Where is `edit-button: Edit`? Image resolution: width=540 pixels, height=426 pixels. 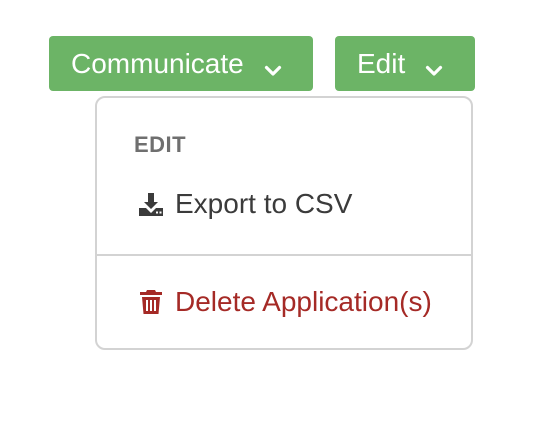
edit-button: Edit is located at coordinates (405, 63).